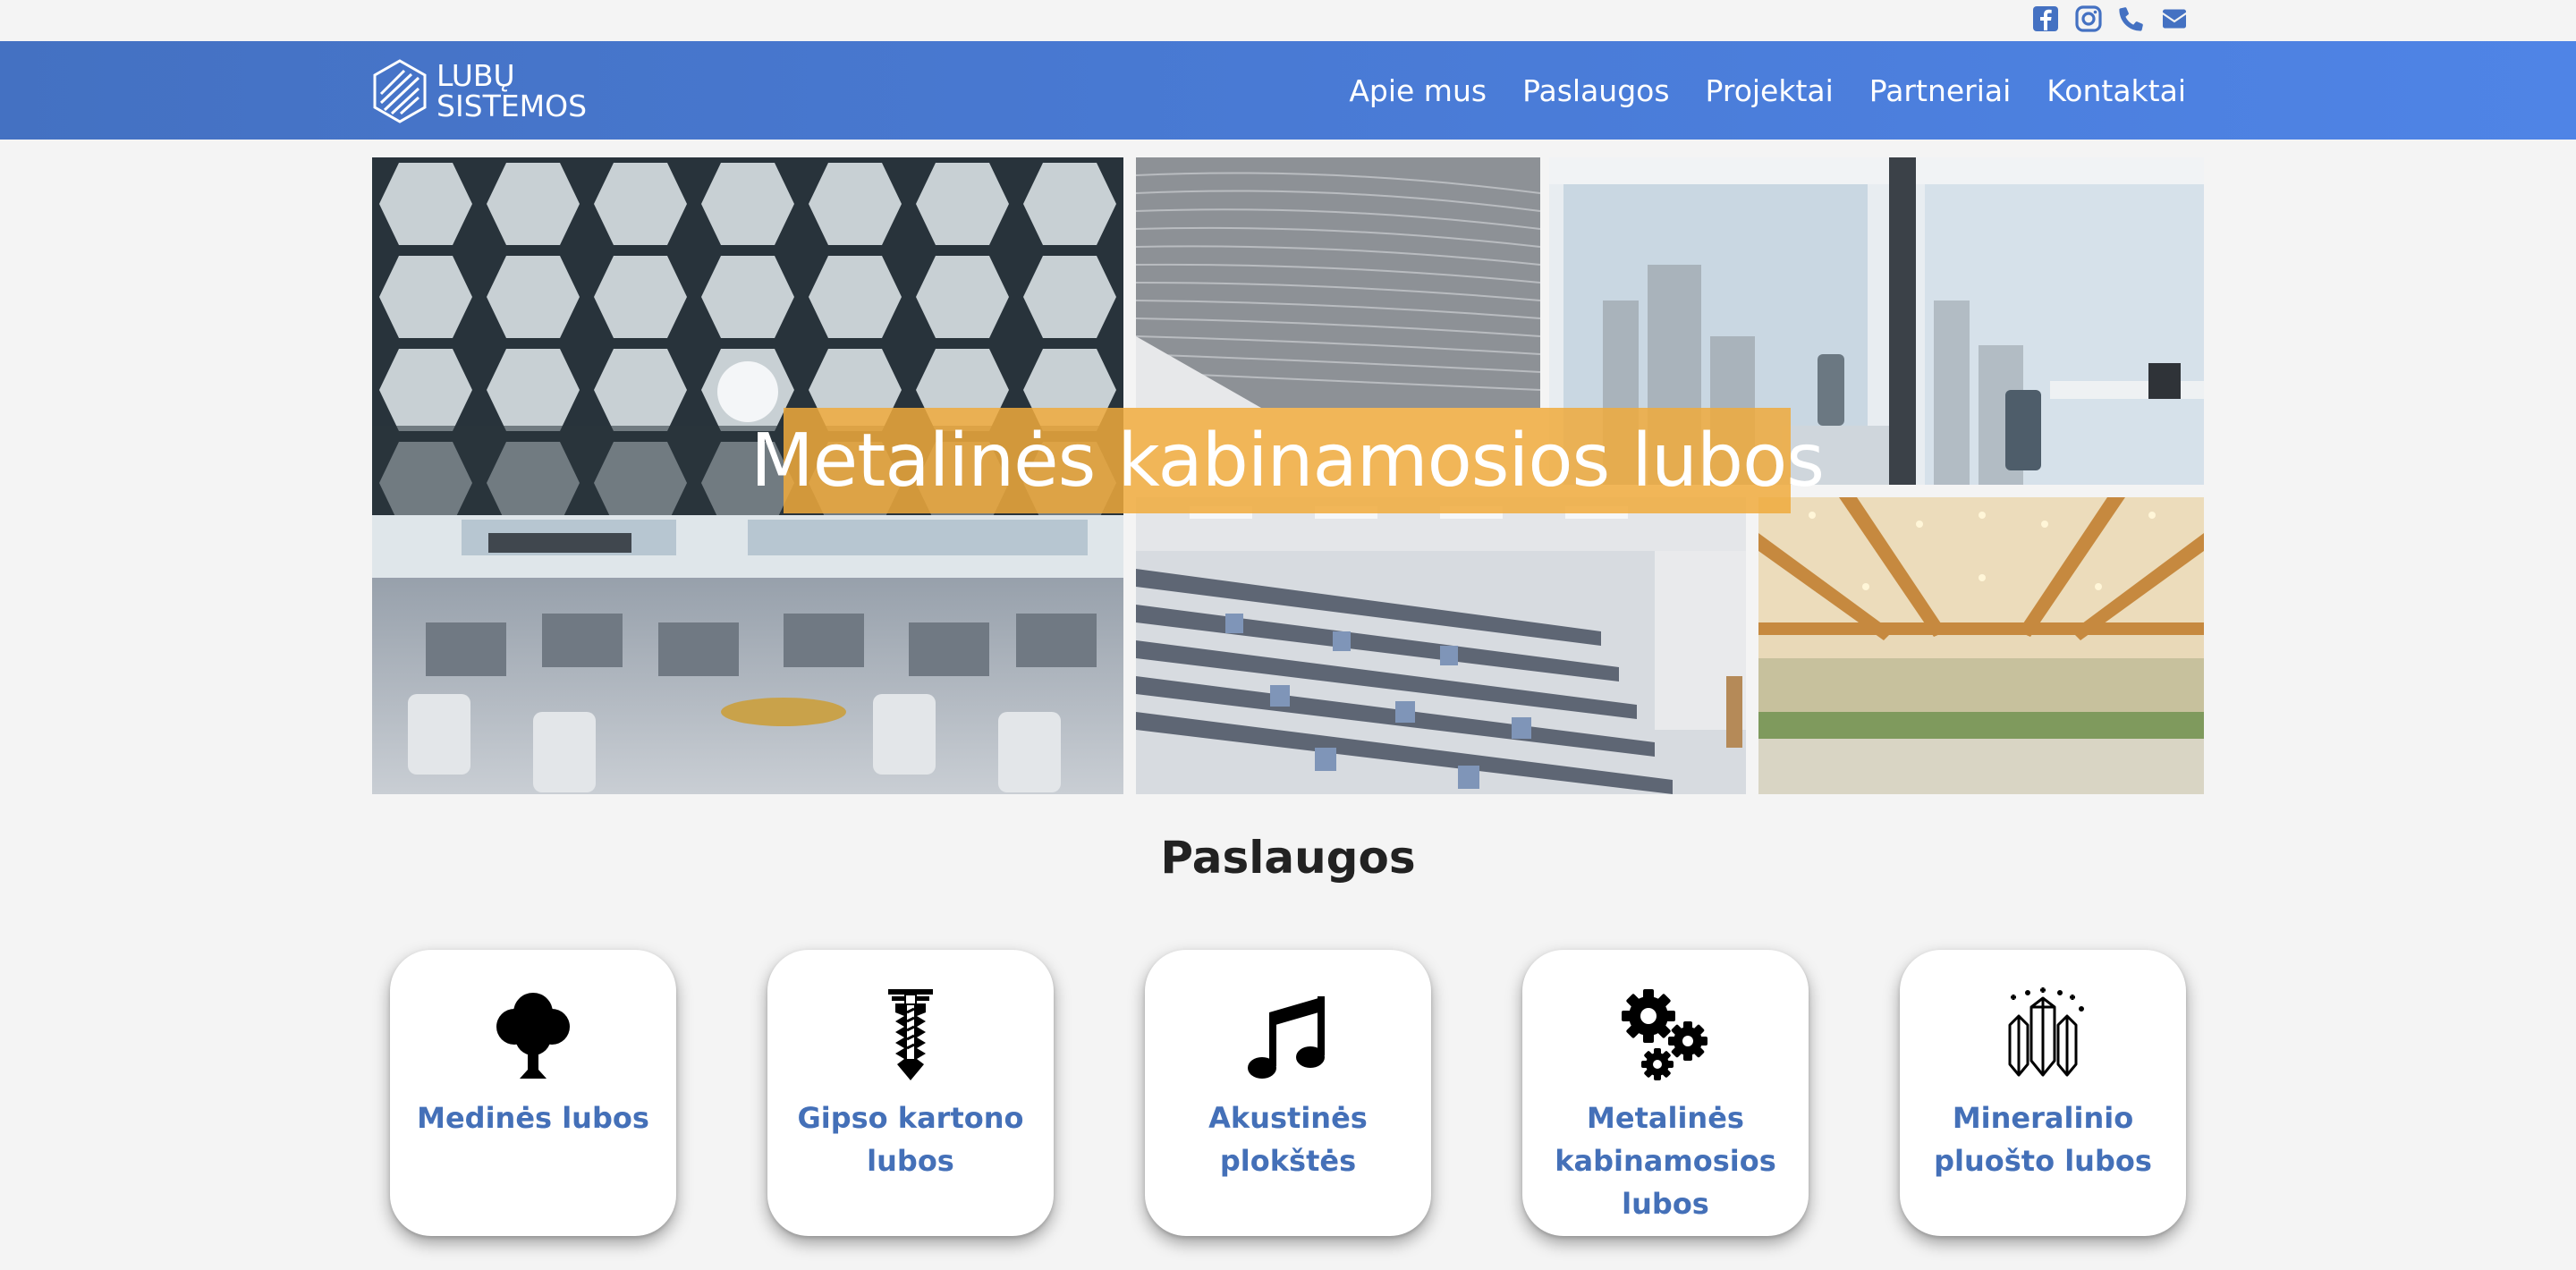 The height and width of the screenshot is (1270, 2576). I want to click on nav-link-partneriai: Partneriai, so click(1940, 90).